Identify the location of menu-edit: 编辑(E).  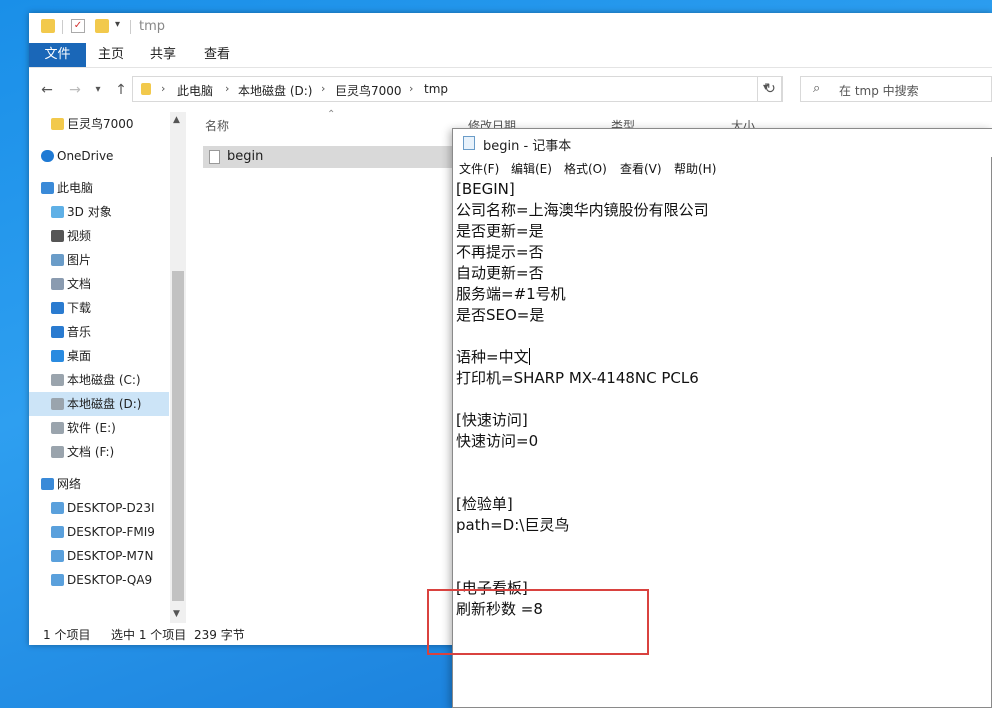
(531, 168).